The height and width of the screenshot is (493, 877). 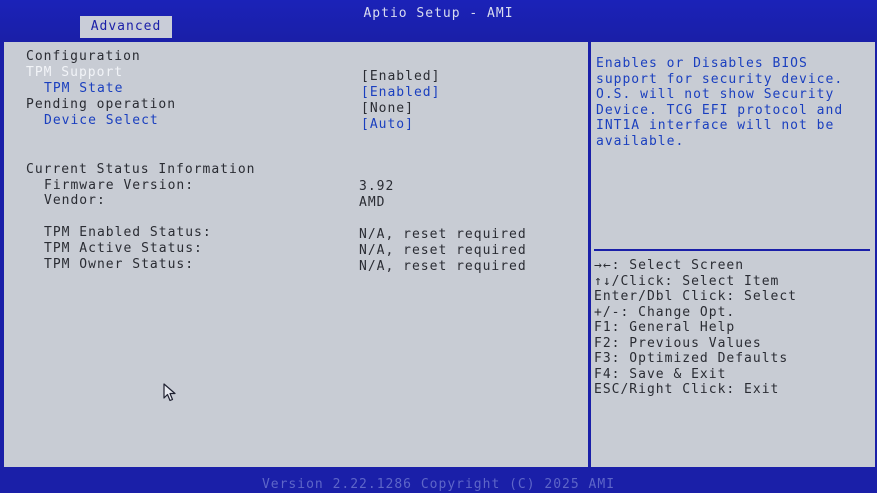 I want to click on key-hint-optimized-defaults: F3: Optimized Defaults, so click(x=691, y=358).